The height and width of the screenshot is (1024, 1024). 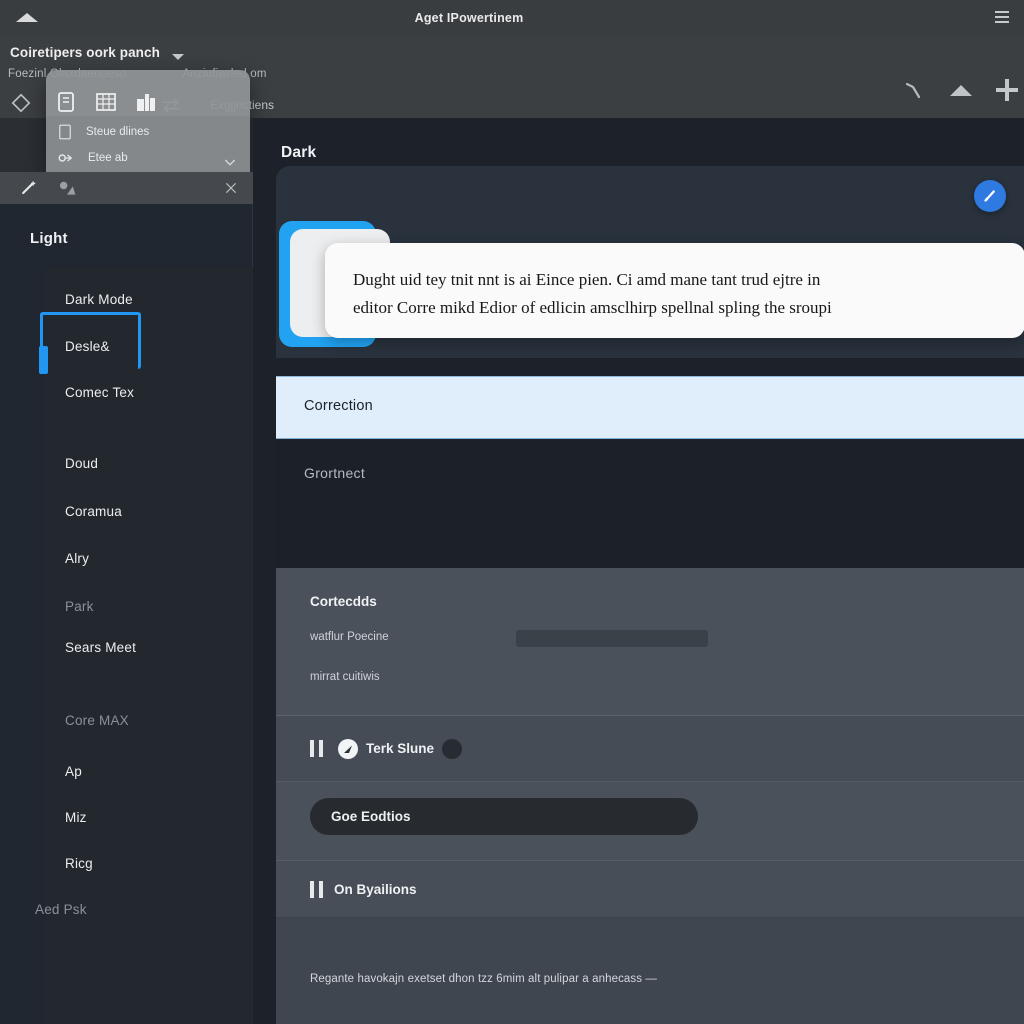 What do you see at coordinates (335, 473) in the screenshot?
I see `grortnect-label: Grortnect` at bounding box center [335, 473].